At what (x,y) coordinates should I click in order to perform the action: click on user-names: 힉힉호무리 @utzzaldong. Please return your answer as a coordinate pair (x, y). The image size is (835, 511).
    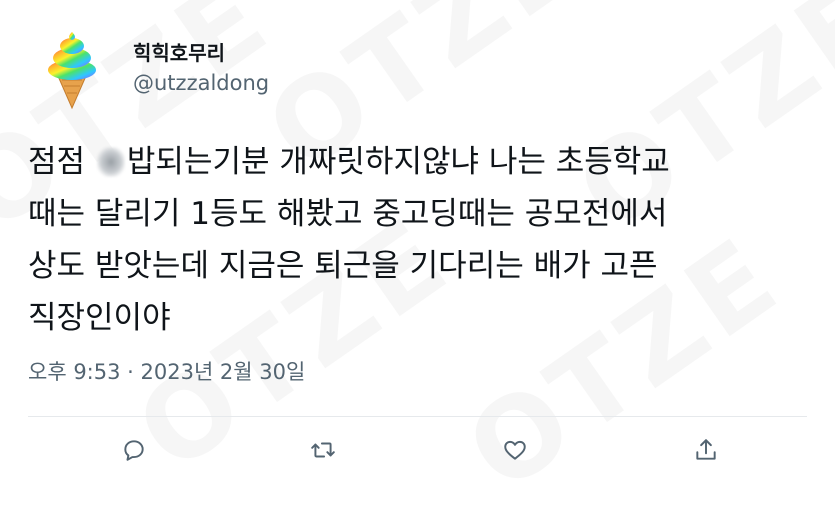
    Looking at the image, I should click on (201, 68).